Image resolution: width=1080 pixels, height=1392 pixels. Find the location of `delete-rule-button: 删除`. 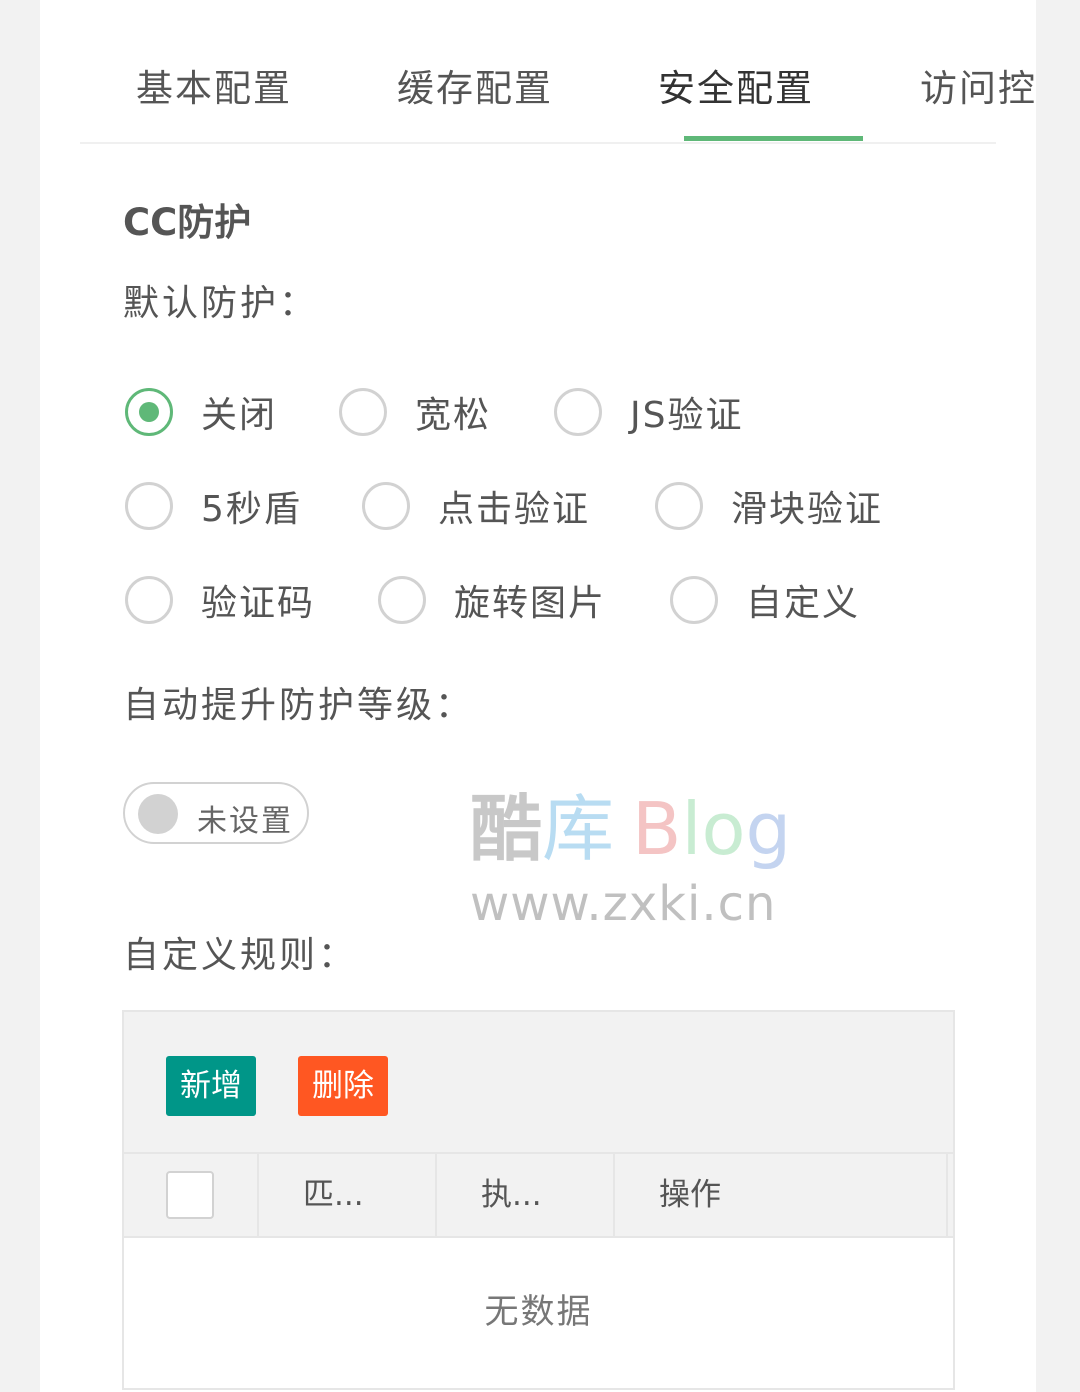

delete-rule-button: 删除 is located at coordinates (343, 1086).